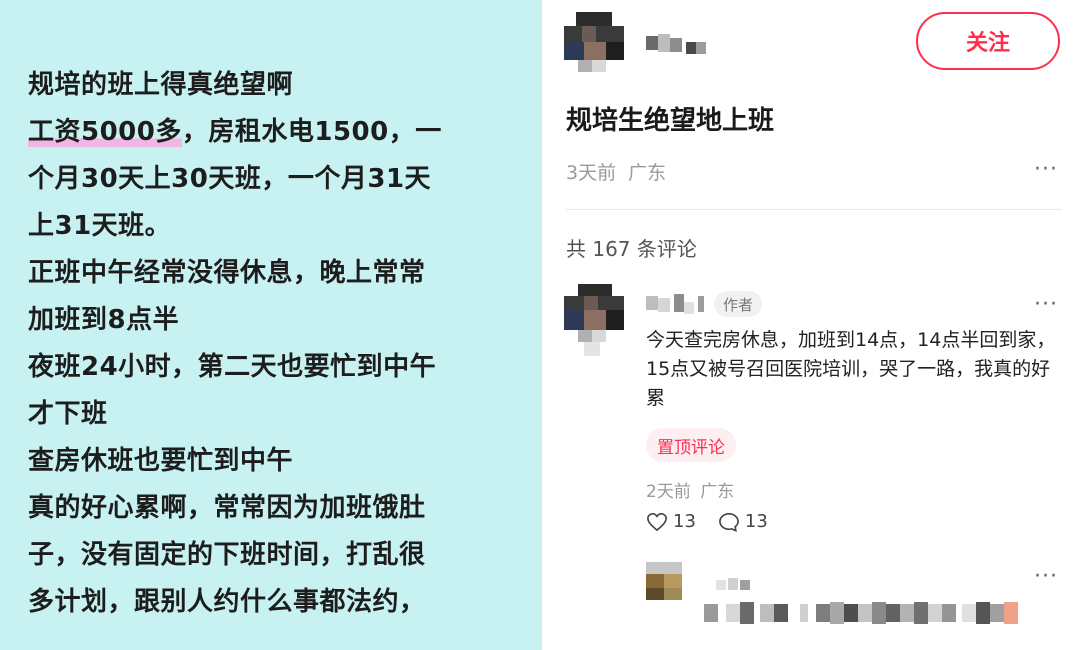  Describe the element at coordinates (756, 521) in the screenshot. I see `reply-count: 13` at that location.